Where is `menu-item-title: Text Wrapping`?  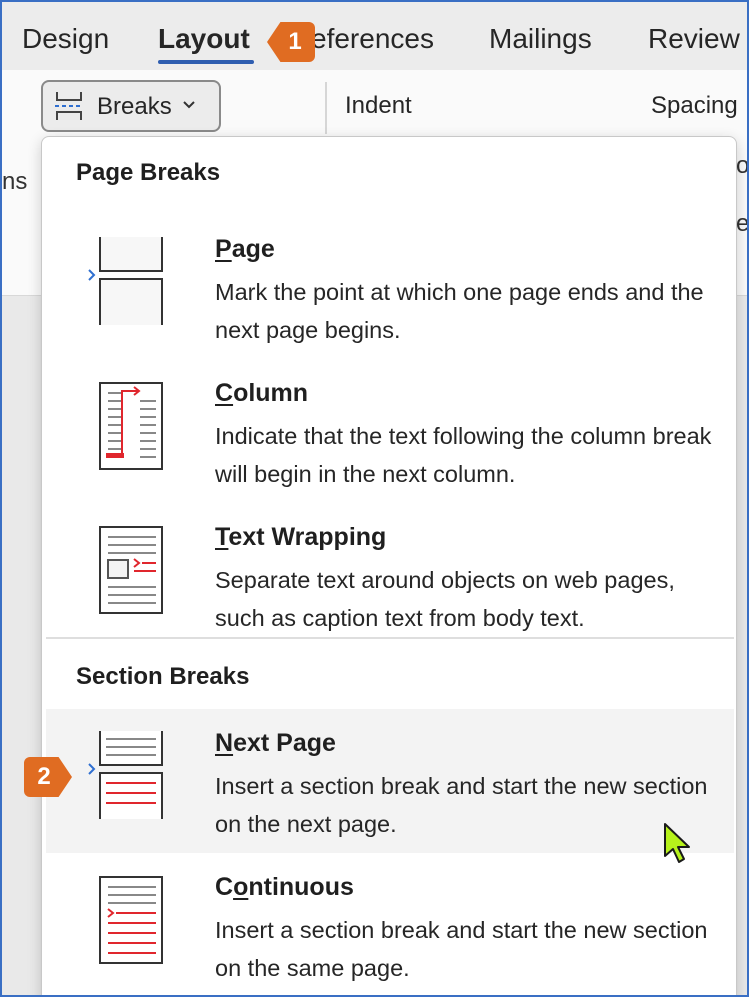 menu-item-title: Text Wrapping is located at coordinates (301, 537).